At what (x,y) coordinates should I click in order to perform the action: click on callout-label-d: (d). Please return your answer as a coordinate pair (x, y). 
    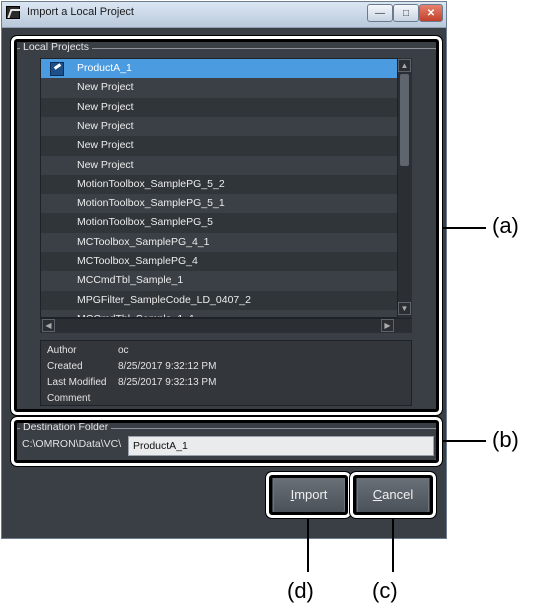
    Looking at the image, I should click on (300, 590).